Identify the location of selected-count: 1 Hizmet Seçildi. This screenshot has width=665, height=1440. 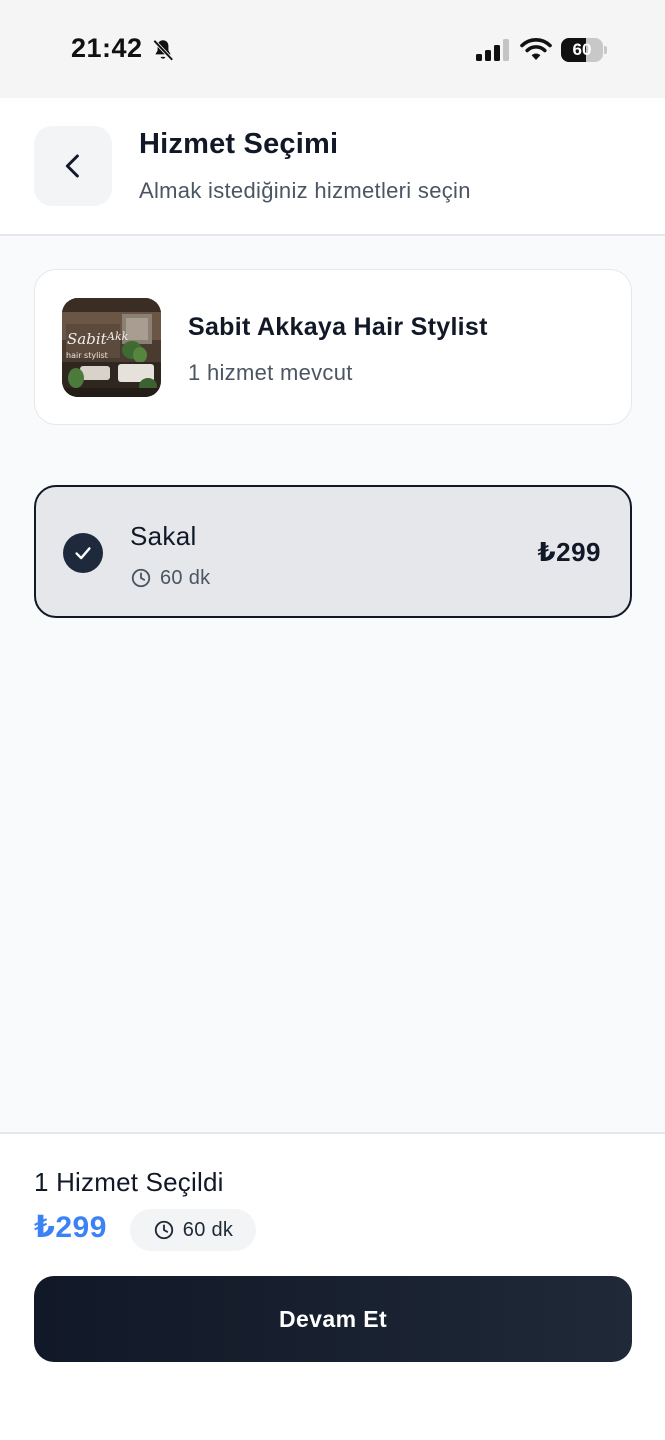
(129, 1182).